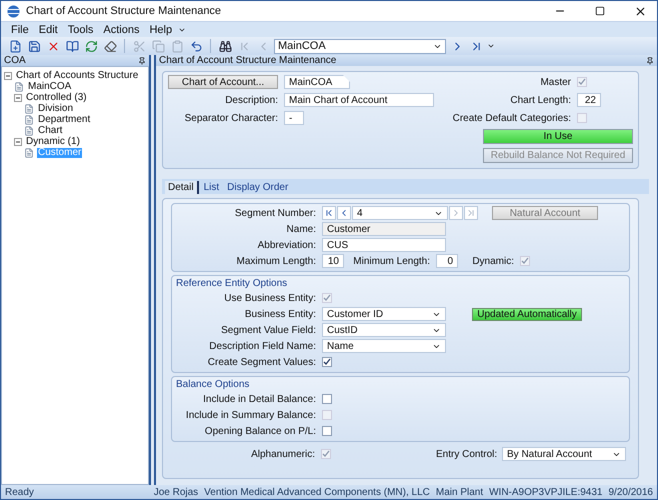 The width and height of the screenshot is (658, 500). What do you see at coordinates (558, 136) in the screenshot?
I see `status-button: In Use` at bounding box center [558, 136].